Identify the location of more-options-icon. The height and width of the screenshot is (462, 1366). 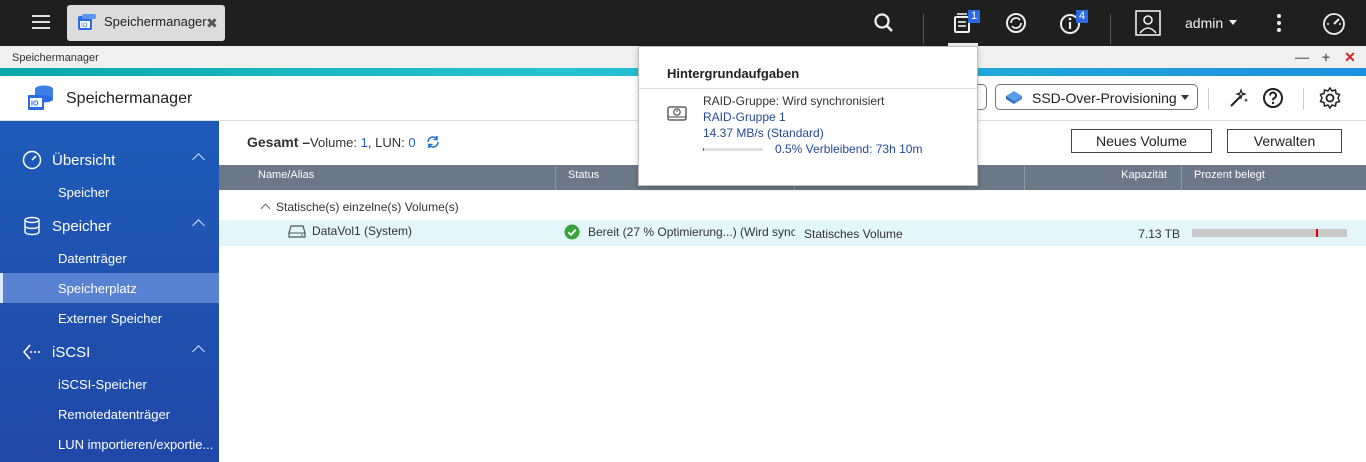
(1279, 23).